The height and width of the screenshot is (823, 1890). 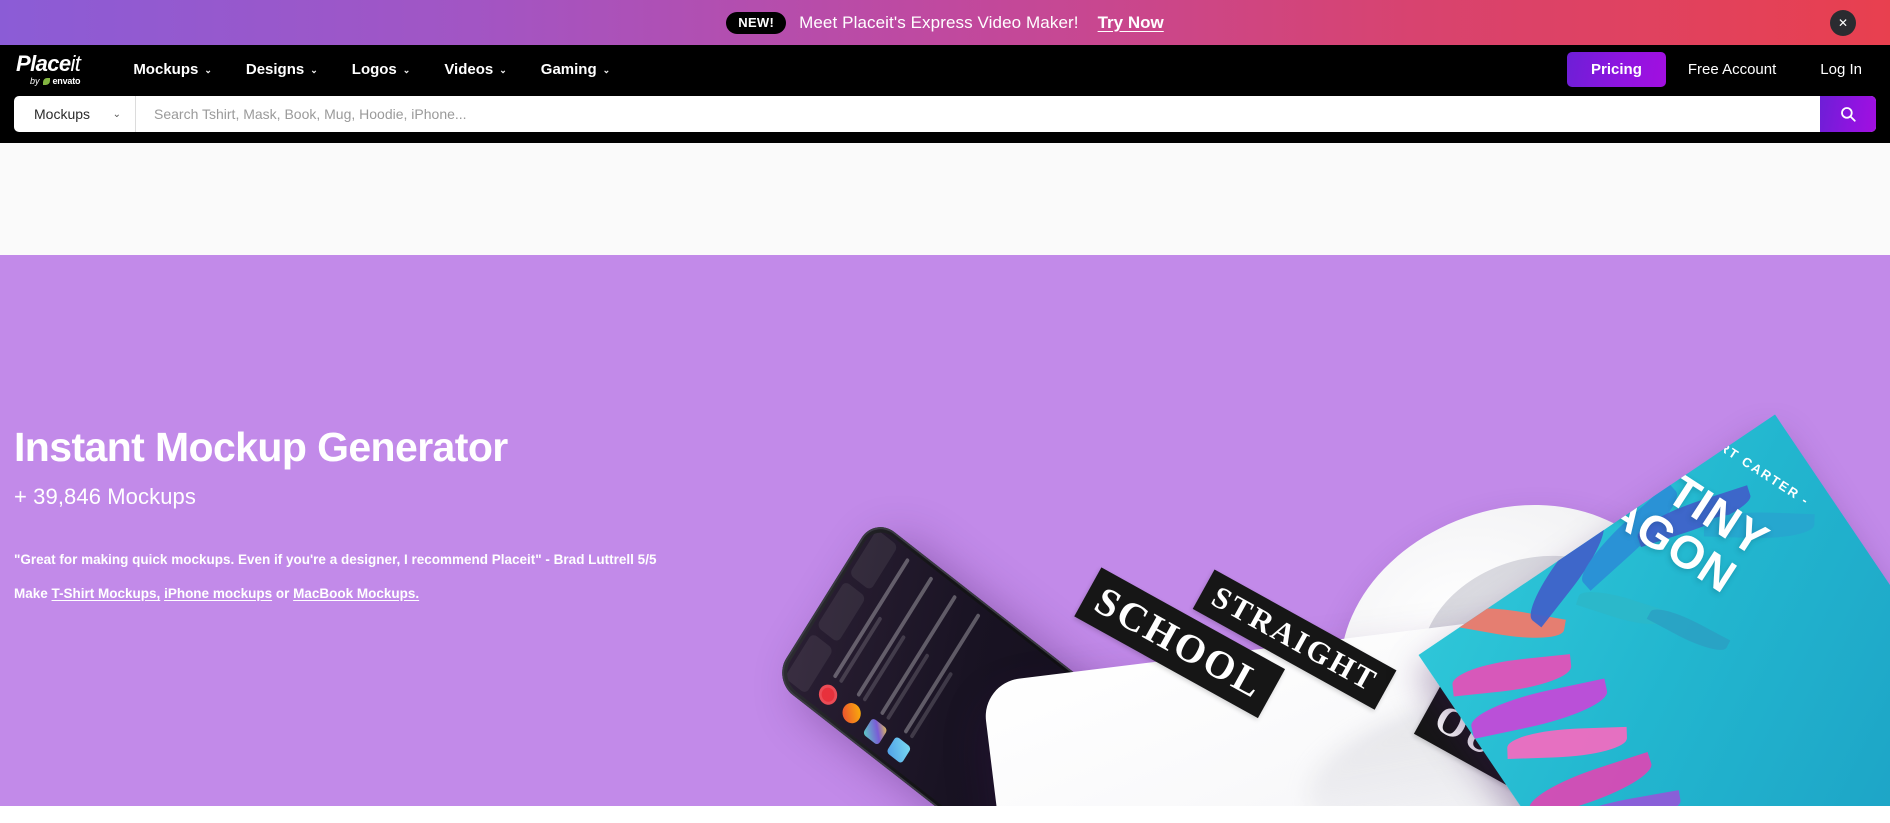 I want to click on book-cover-text: - RUPERT CARTER - THE TINY DRAGON, so click(x=1660, y=610).